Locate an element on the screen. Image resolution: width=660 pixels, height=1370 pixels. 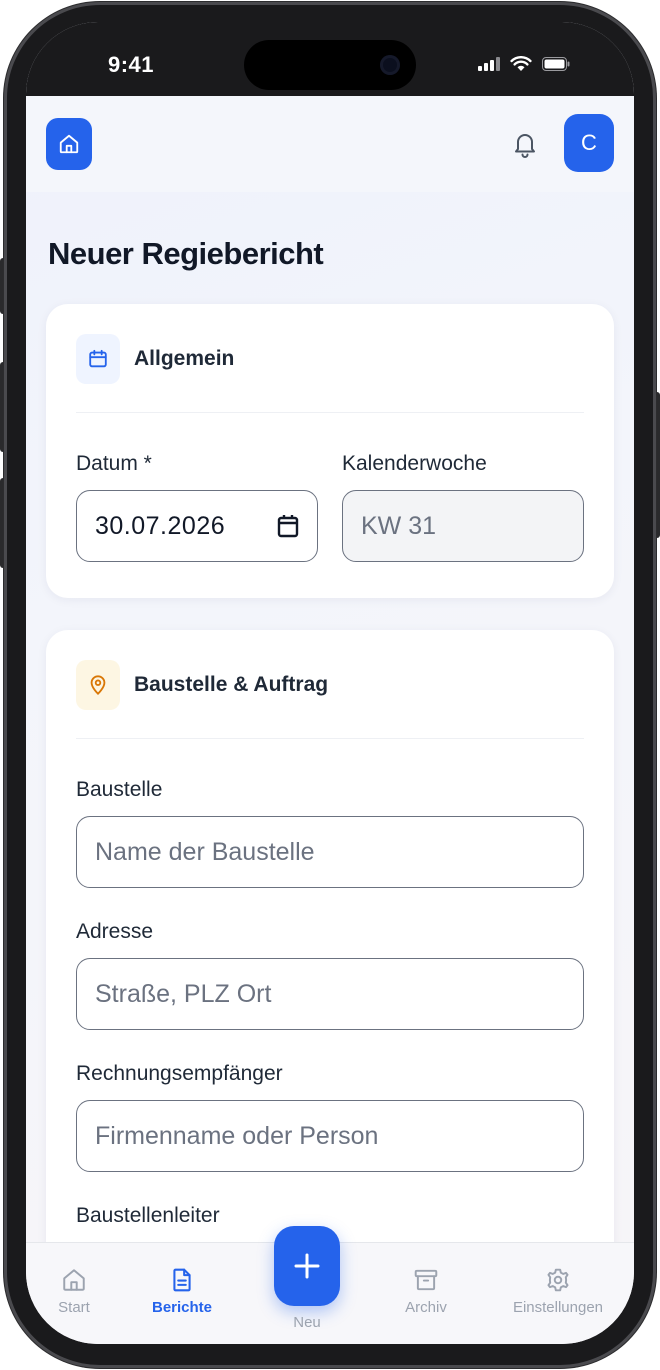
map-pin-icon is located at coordinates (98, 685).